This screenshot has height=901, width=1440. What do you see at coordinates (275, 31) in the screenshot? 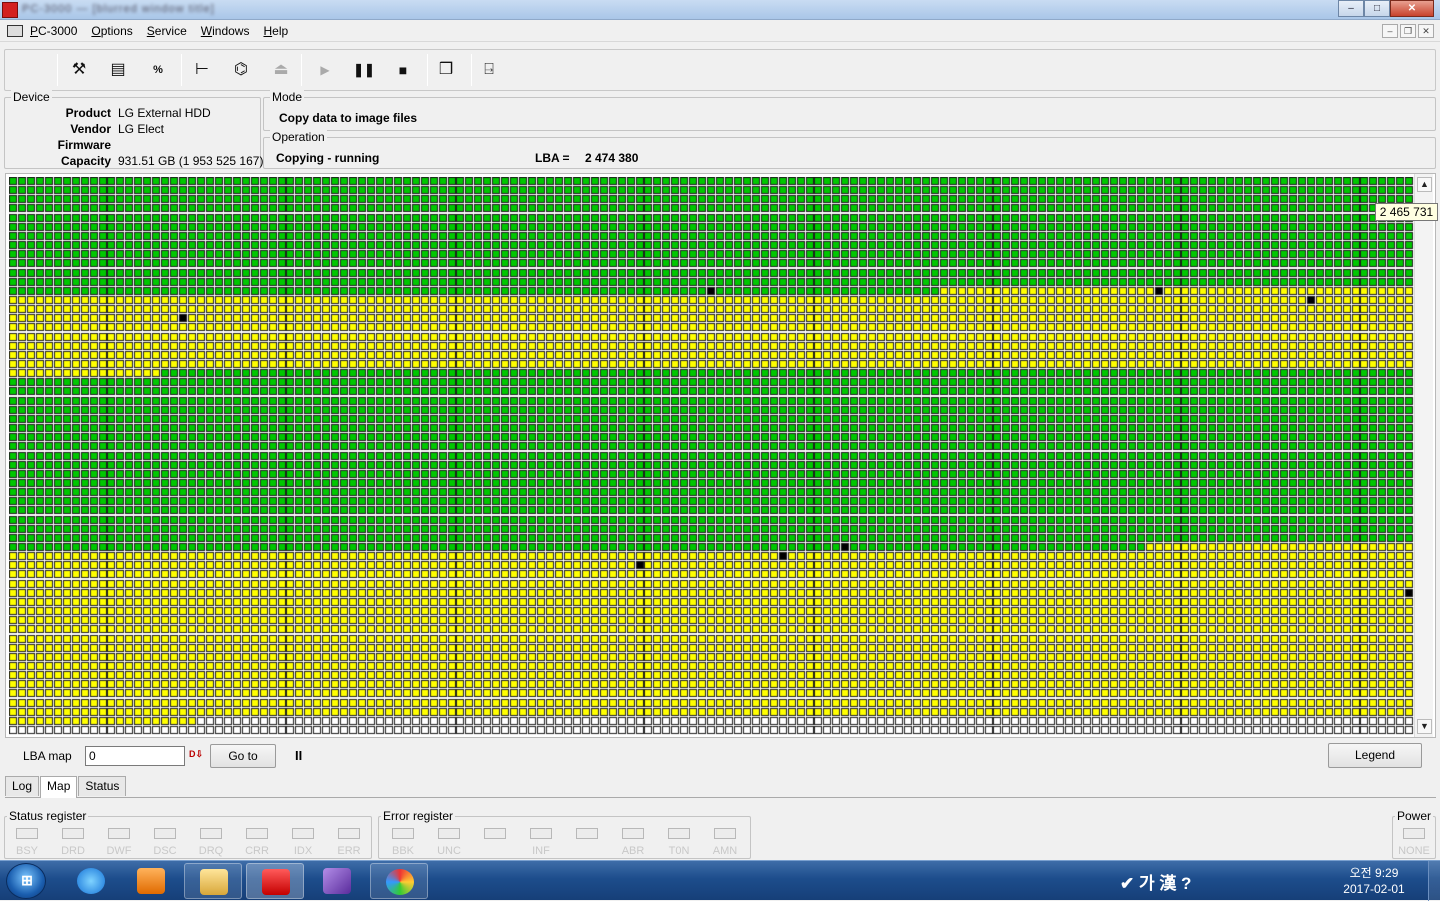
I see `menu-help: Help` at bounding box center [275, 31].